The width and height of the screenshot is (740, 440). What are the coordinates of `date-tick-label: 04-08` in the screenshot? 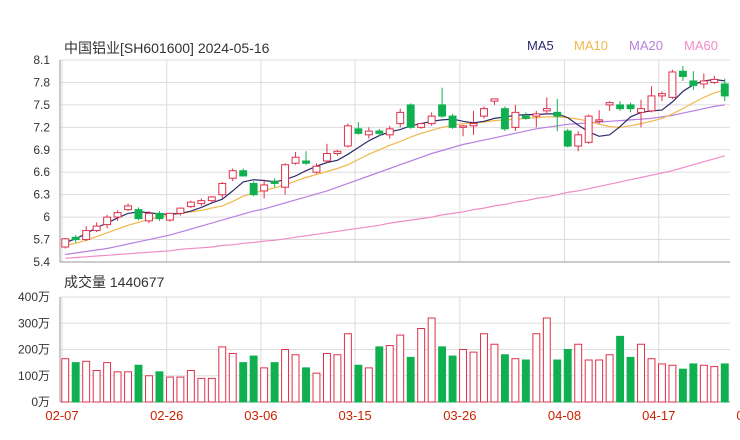 It's located at (564, 415).